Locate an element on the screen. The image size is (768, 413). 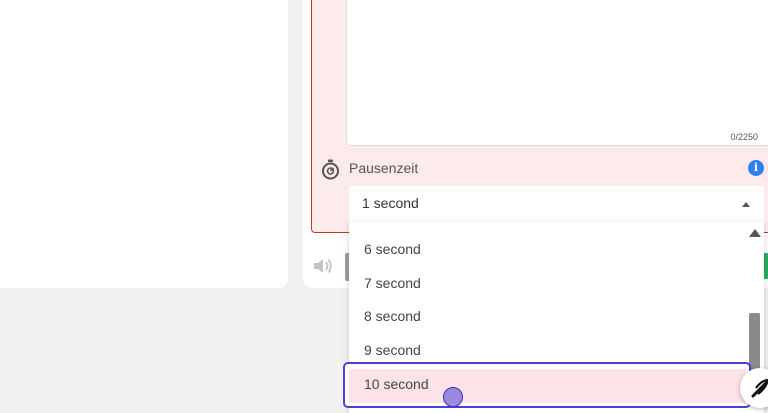
dropdown-option: 6 second is located at coordinates (392, 249).